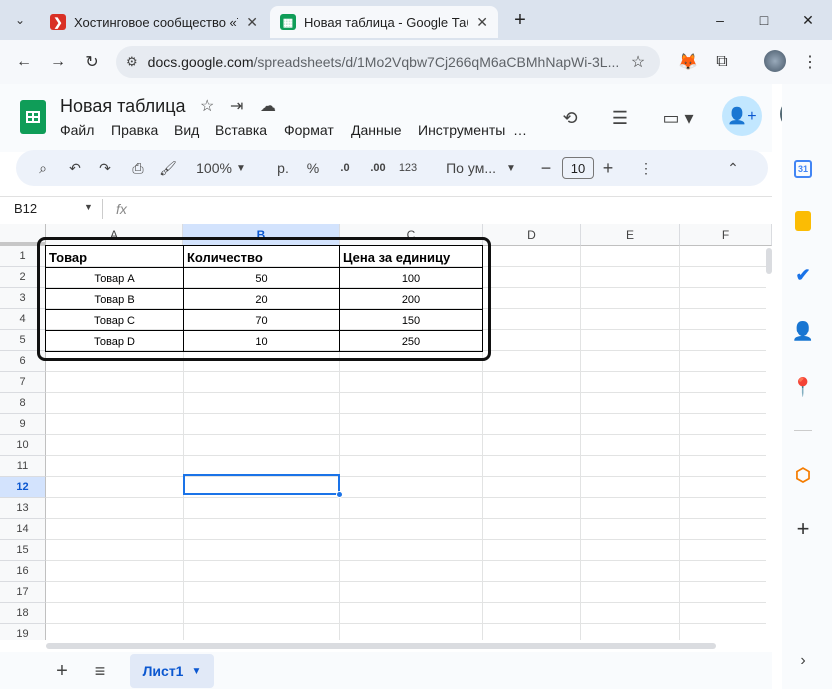 This screenshot has width=832, height=689. I want to click on url-host: docs.google.com, so click(200, 62).